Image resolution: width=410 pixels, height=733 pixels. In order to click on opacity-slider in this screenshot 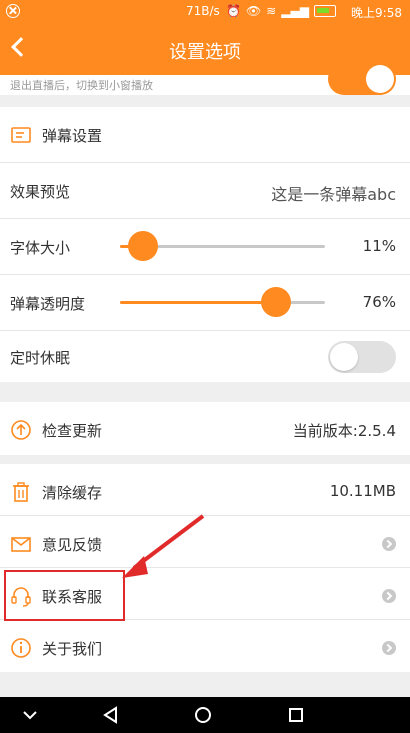, I will do `click(222, 302)`.